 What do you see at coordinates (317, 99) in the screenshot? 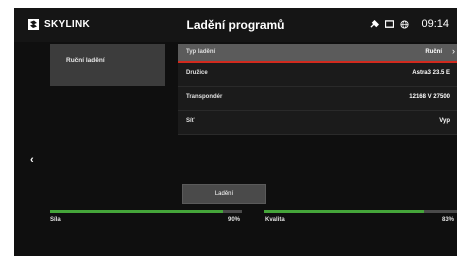
I see `row-transponder: Transpondér 12168 V 27500` at bounding box center [317, 99].